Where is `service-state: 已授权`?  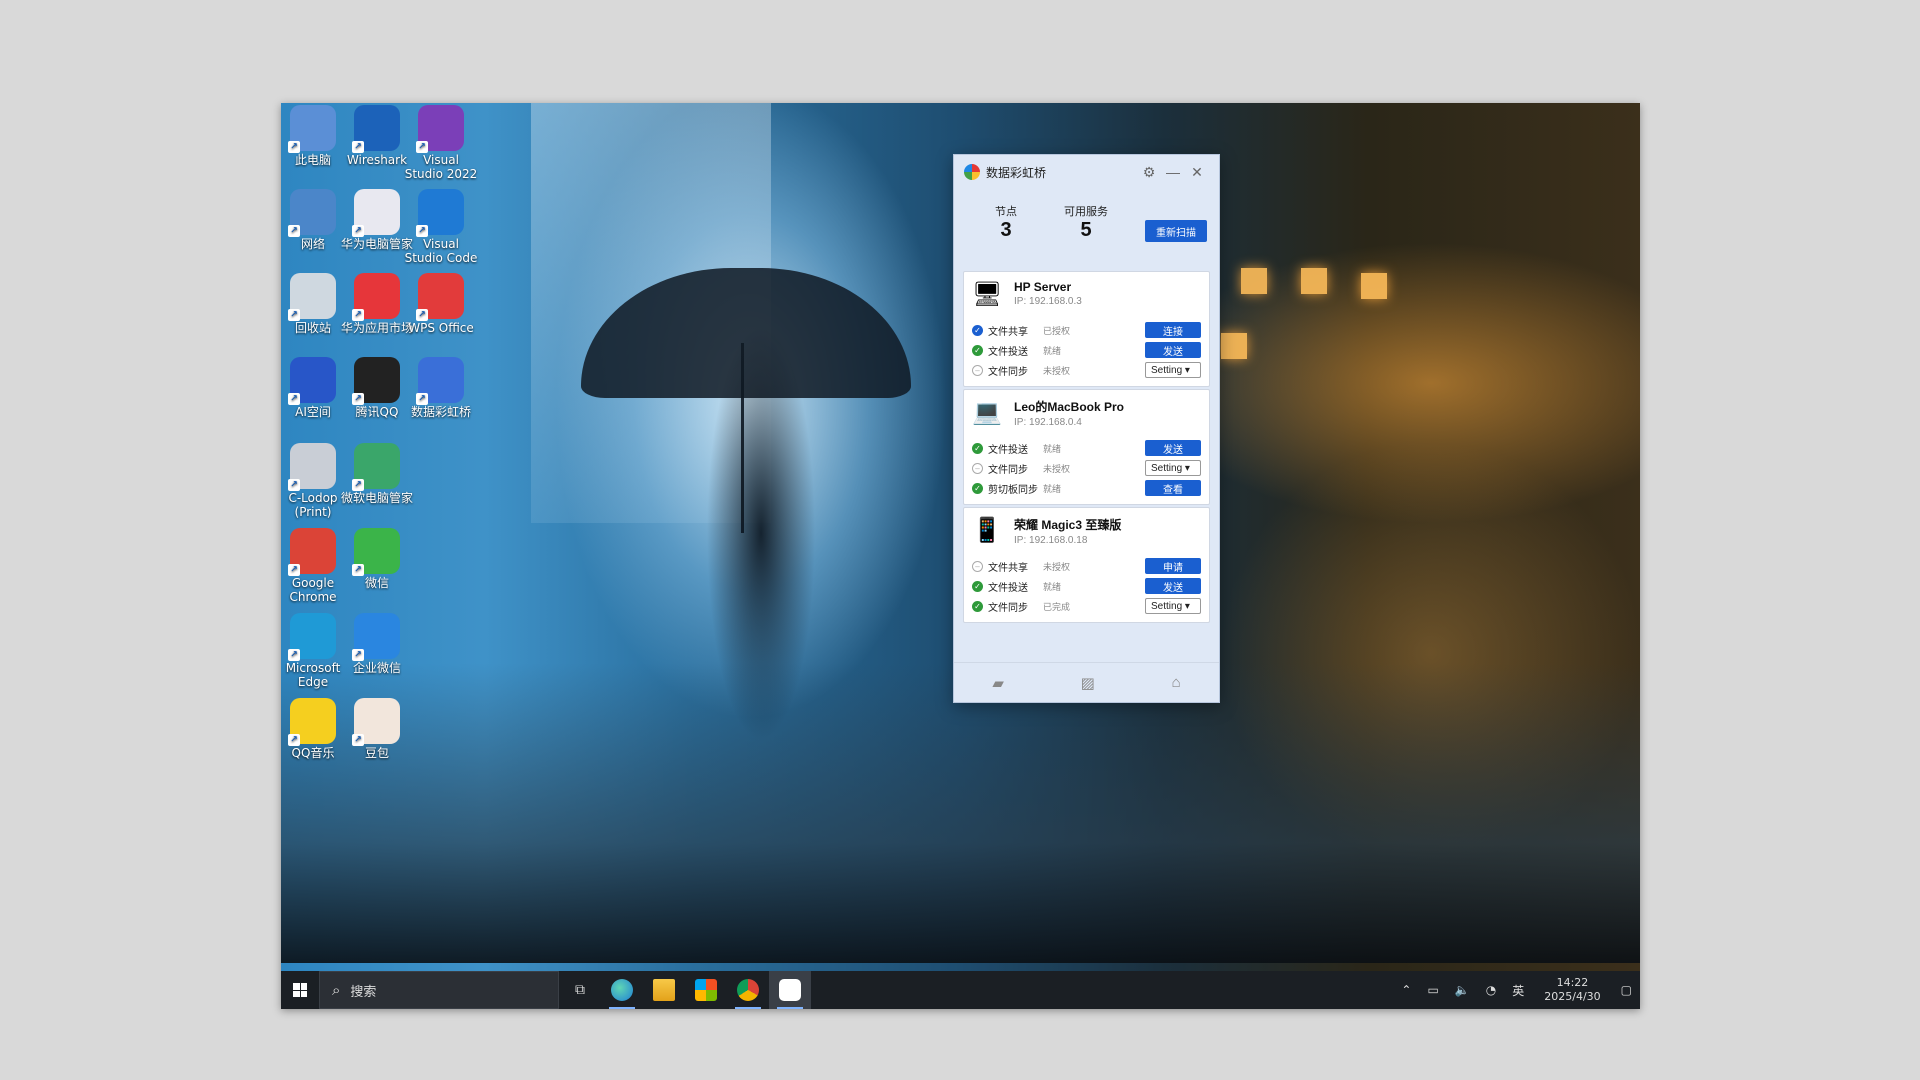
service-state: 已授权 is located at coordinates (1057, 330).